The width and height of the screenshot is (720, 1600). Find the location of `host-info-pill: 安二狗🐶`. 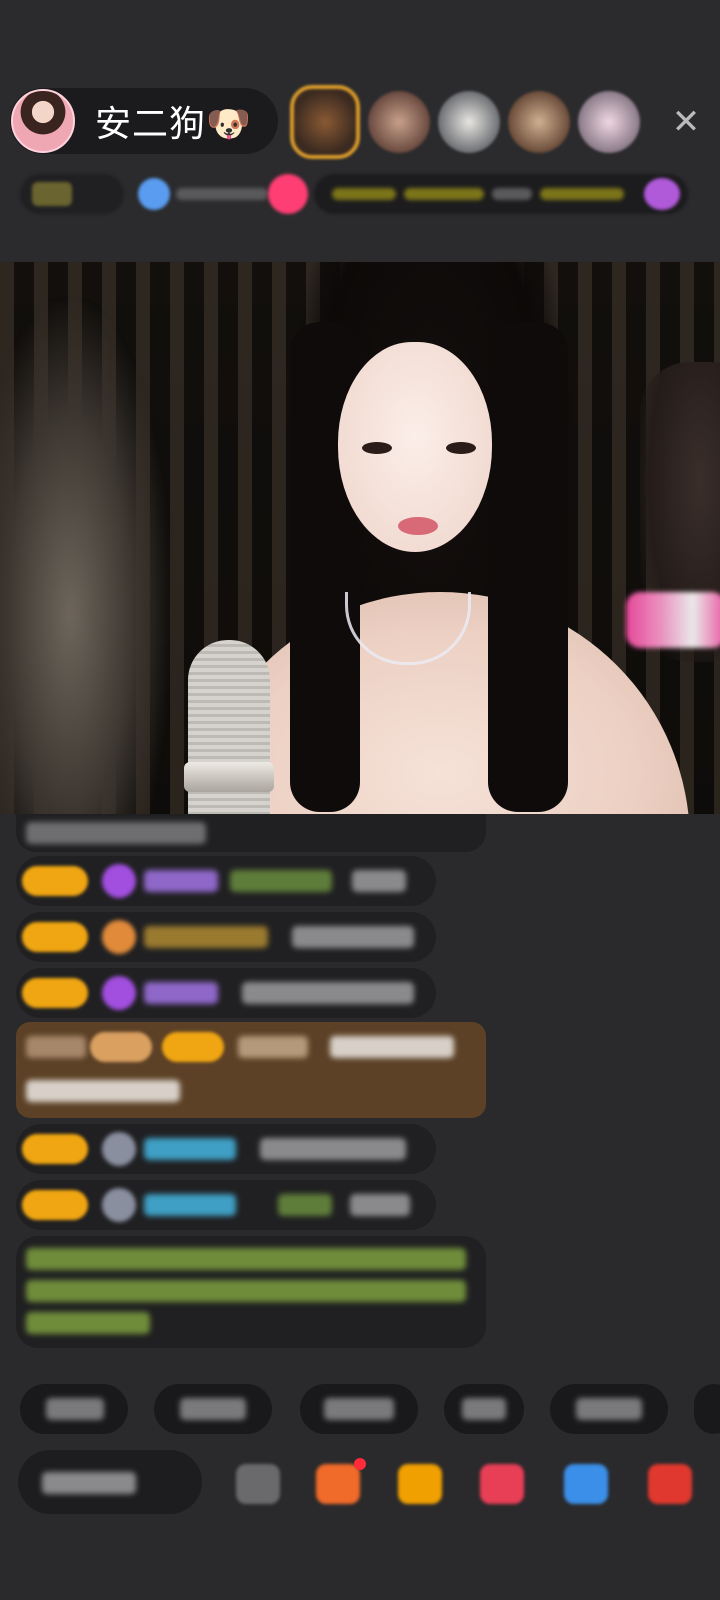

host-info-pill: 安二狗🐶 is located at coordinates (144, 121).